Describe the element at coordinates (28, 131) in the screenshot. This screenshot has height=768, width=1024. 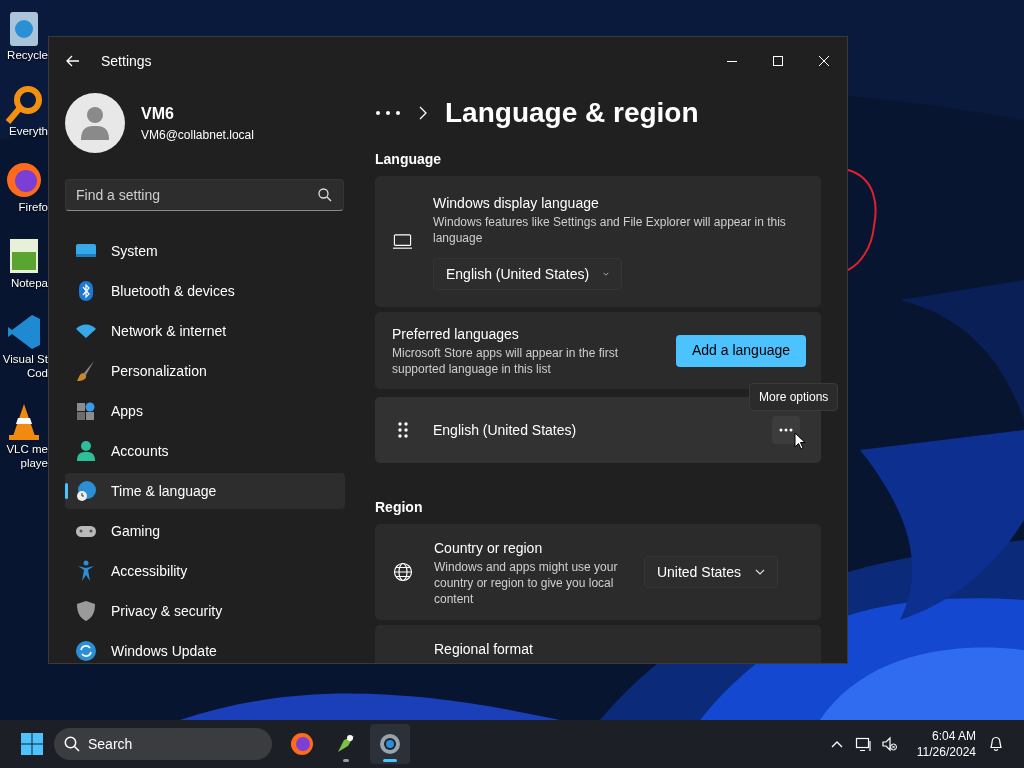
I see `shortcut-label: Everyth` at that location.